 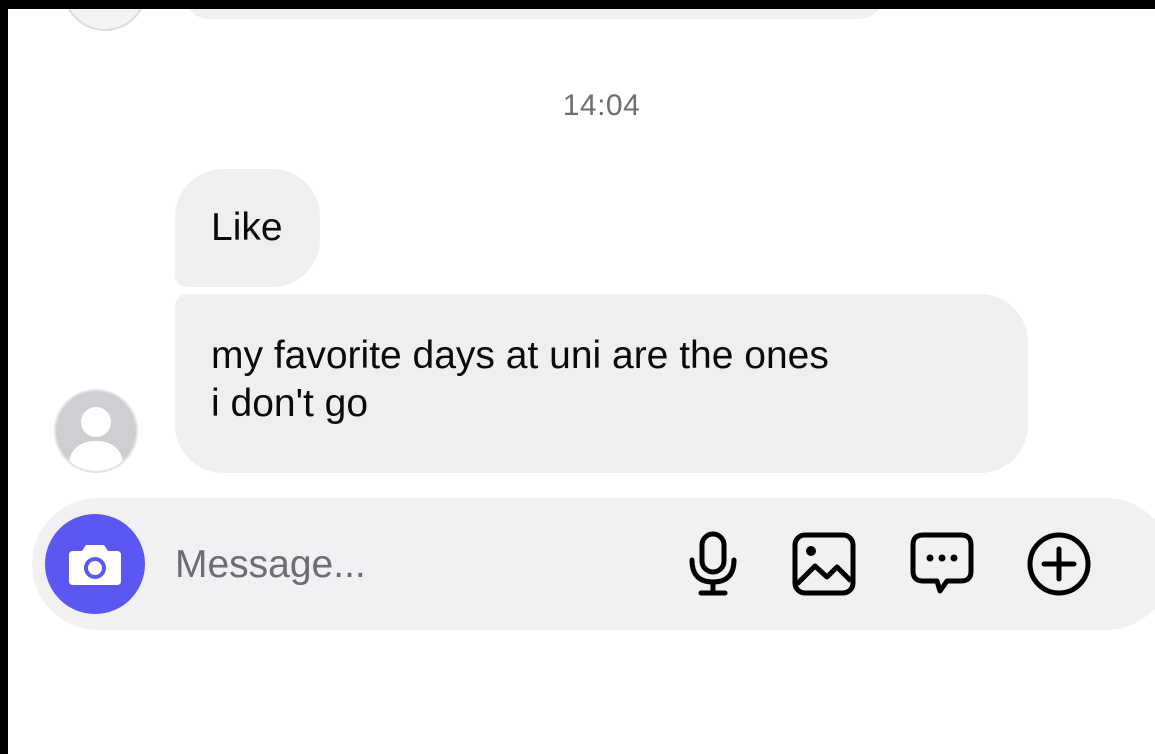 I want to click on sender-avatar, so click(x=96, y=431).